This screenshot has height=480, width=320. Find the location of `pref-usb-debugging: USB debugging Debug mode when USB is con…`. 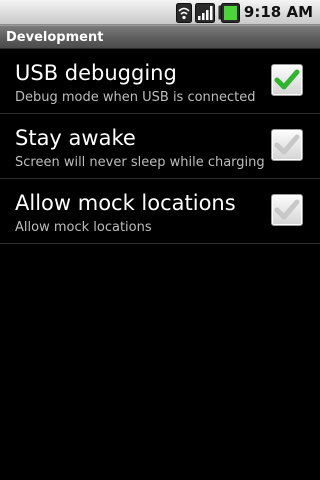

pref-usb-debugging: USB debugging Debug mode when USB is con… is located at coordinates (160, 81).